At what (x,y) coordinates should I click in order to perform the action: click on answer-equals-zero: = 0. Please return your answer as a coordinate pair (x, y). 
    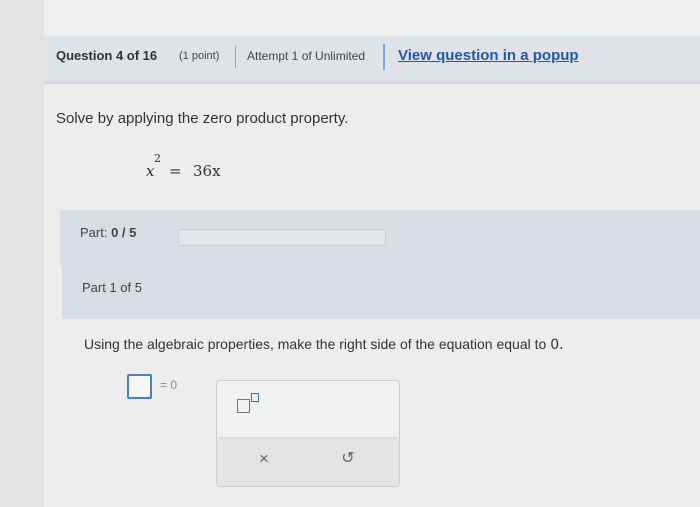
    Looking at the image, I should click on (169, 385).